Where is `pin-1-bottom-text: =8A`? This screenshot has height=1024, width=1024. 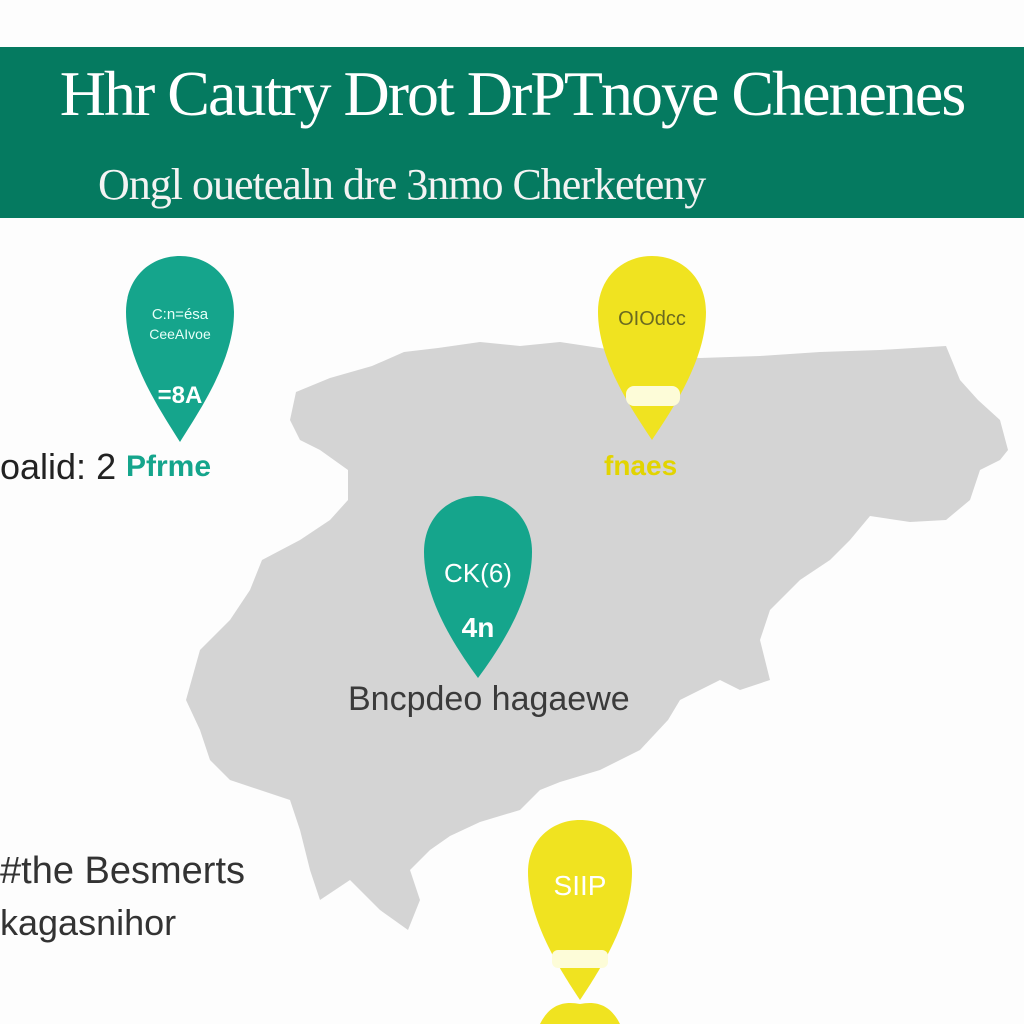 pin-1-bottom-text: =8A is located at coordinates (180, 395).